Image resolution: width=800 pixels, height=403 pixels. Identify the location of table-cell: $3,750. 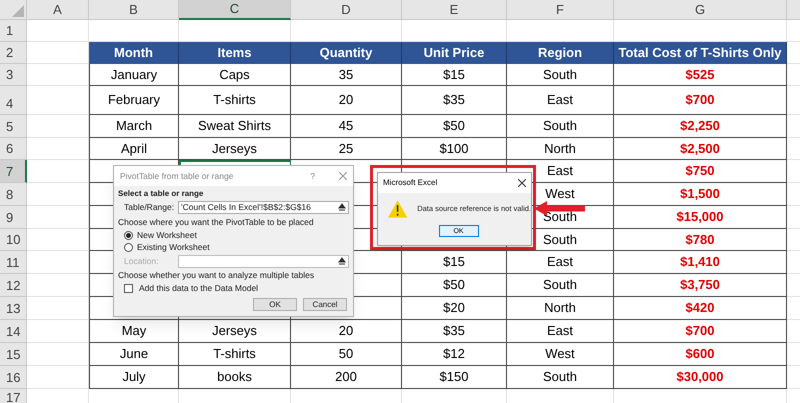
(700, 285).